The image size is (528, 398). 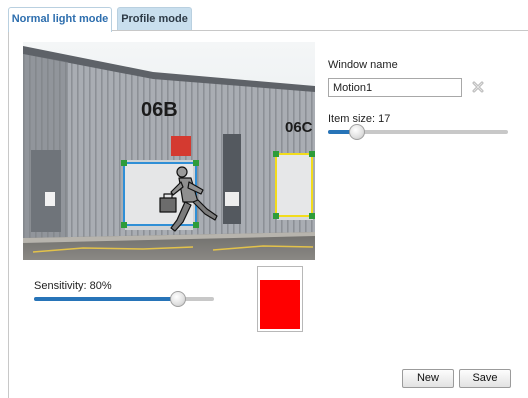 I want to click on tab-profile-mode: Profile mode, so click(x=154, y=19).